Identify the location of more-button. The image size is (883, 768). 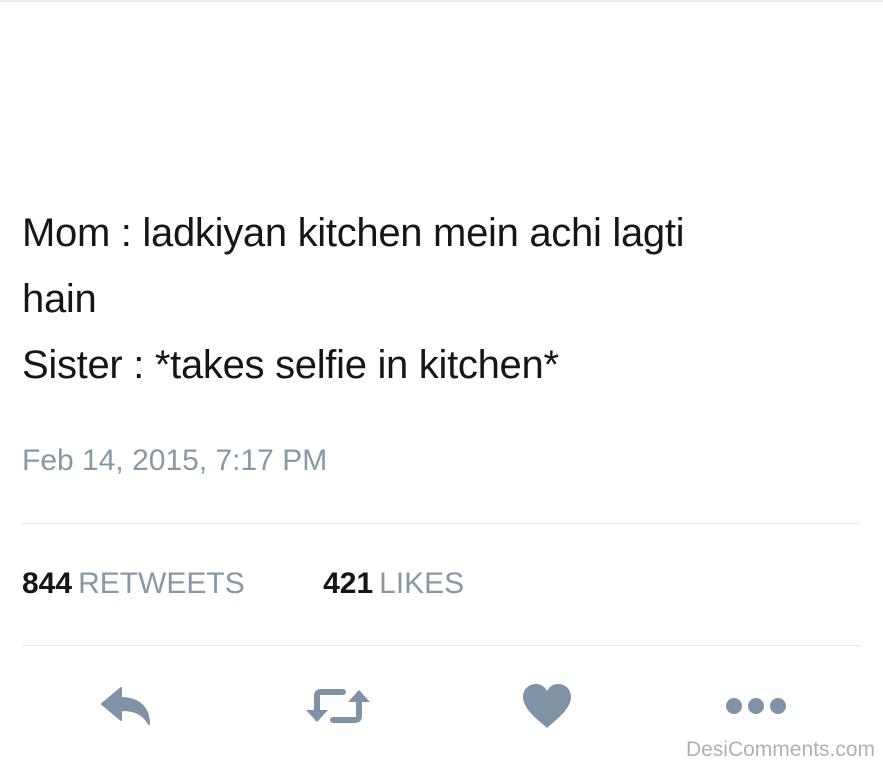
(756, 706).